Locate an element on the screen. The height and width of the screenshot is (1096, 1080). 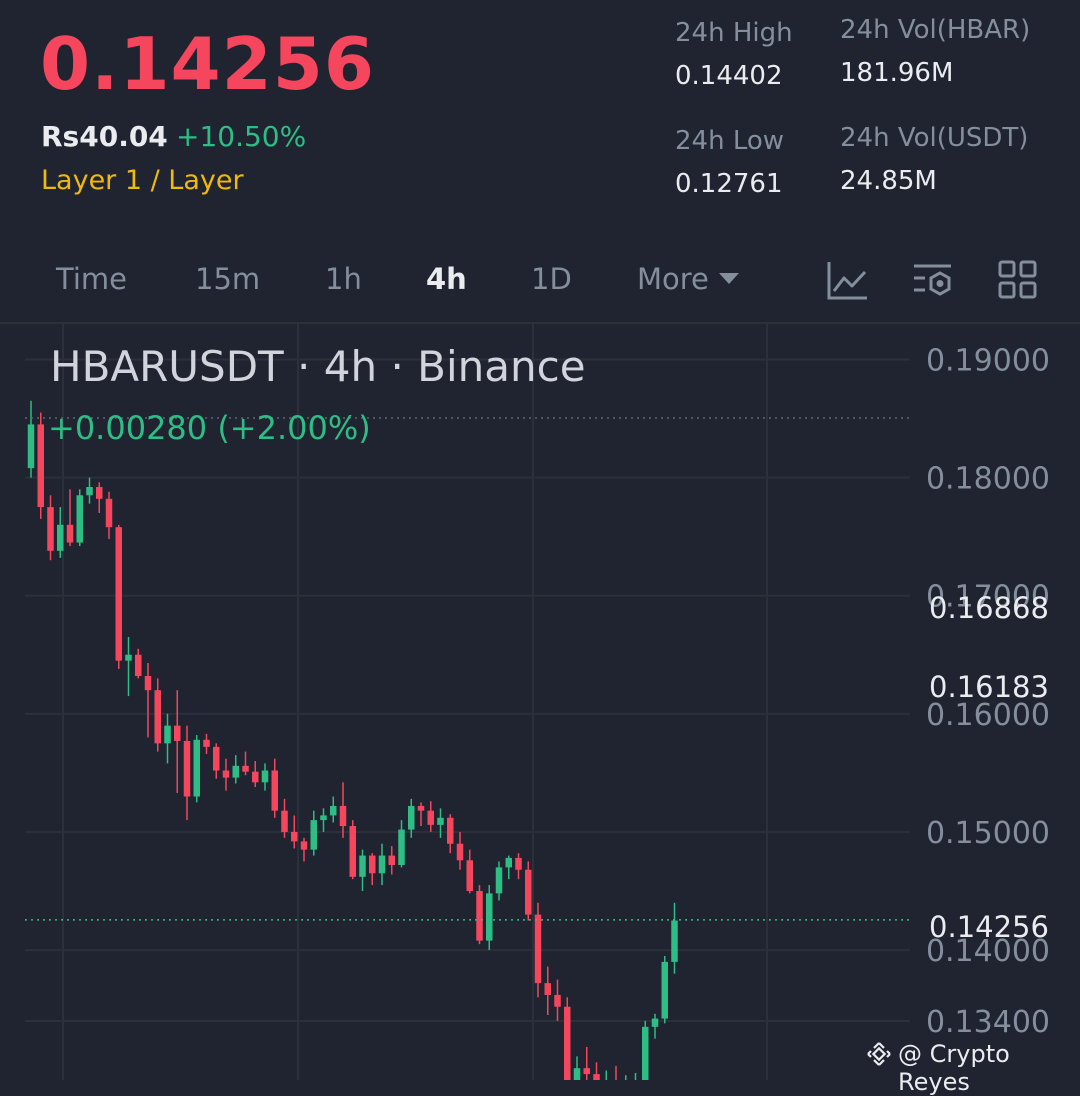
tab-4h: 4h is located at coordinates (446, 279).